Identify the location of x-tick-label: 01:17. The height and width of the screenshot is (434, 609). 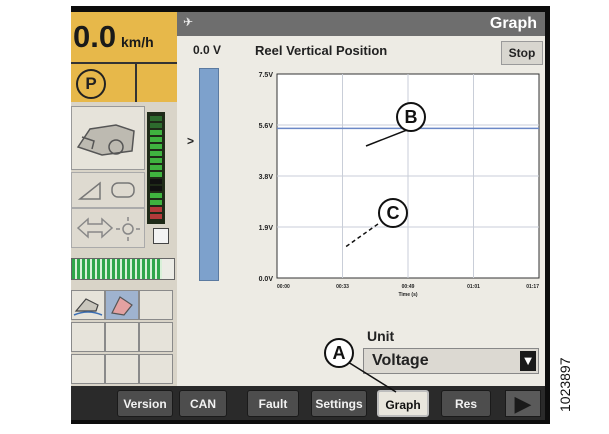
(532, 287).